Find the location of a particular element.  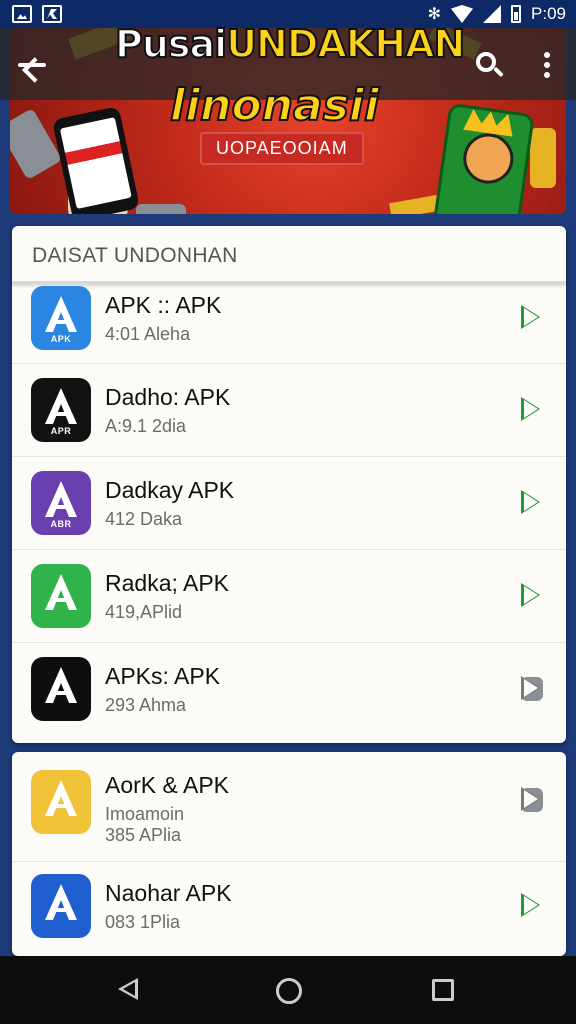

image-icon is located at coordinates (22, 14).